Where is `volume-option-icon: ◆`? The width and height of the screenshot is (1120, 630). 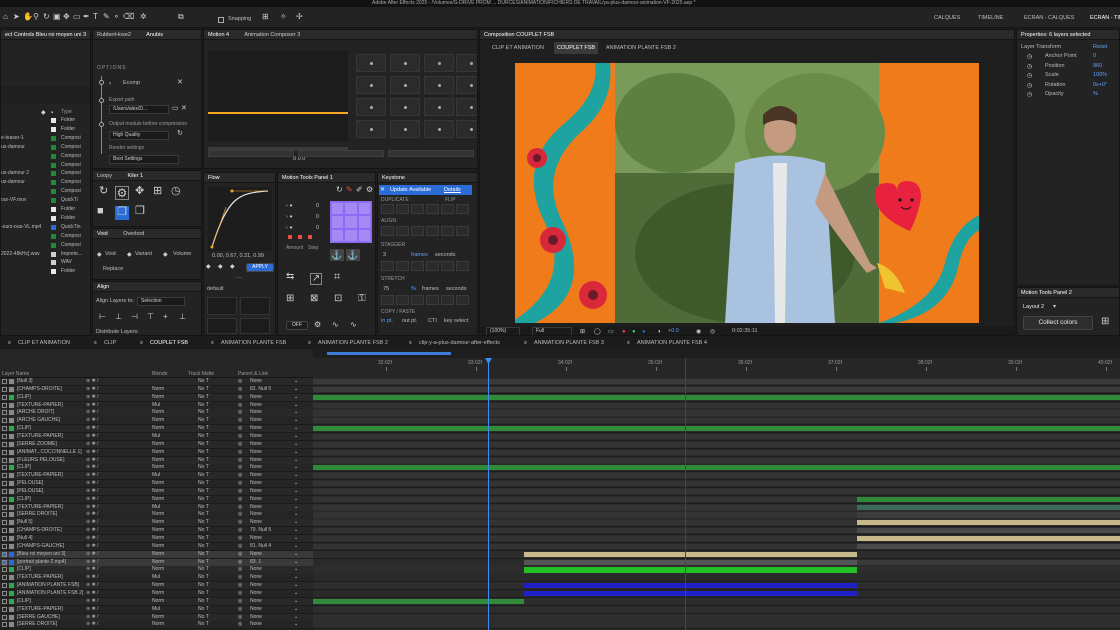
volume-option-icon: ◆ is located at coordinates (165, 255).